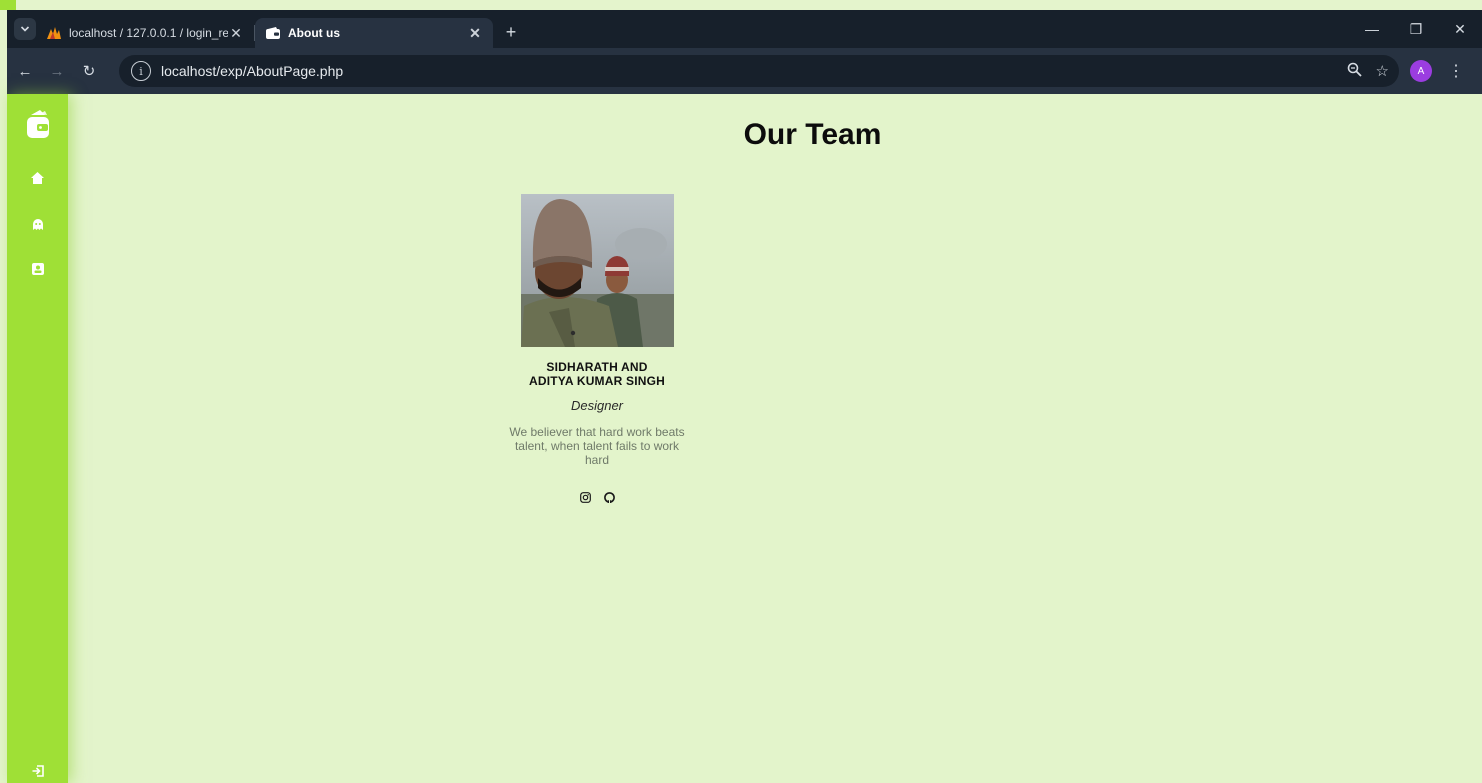 This screenshot has width=1482, height=783. What do you see at coordinates (609, 497) in the screenshot?
I see `github-icon` at bounding box center [609, 497].